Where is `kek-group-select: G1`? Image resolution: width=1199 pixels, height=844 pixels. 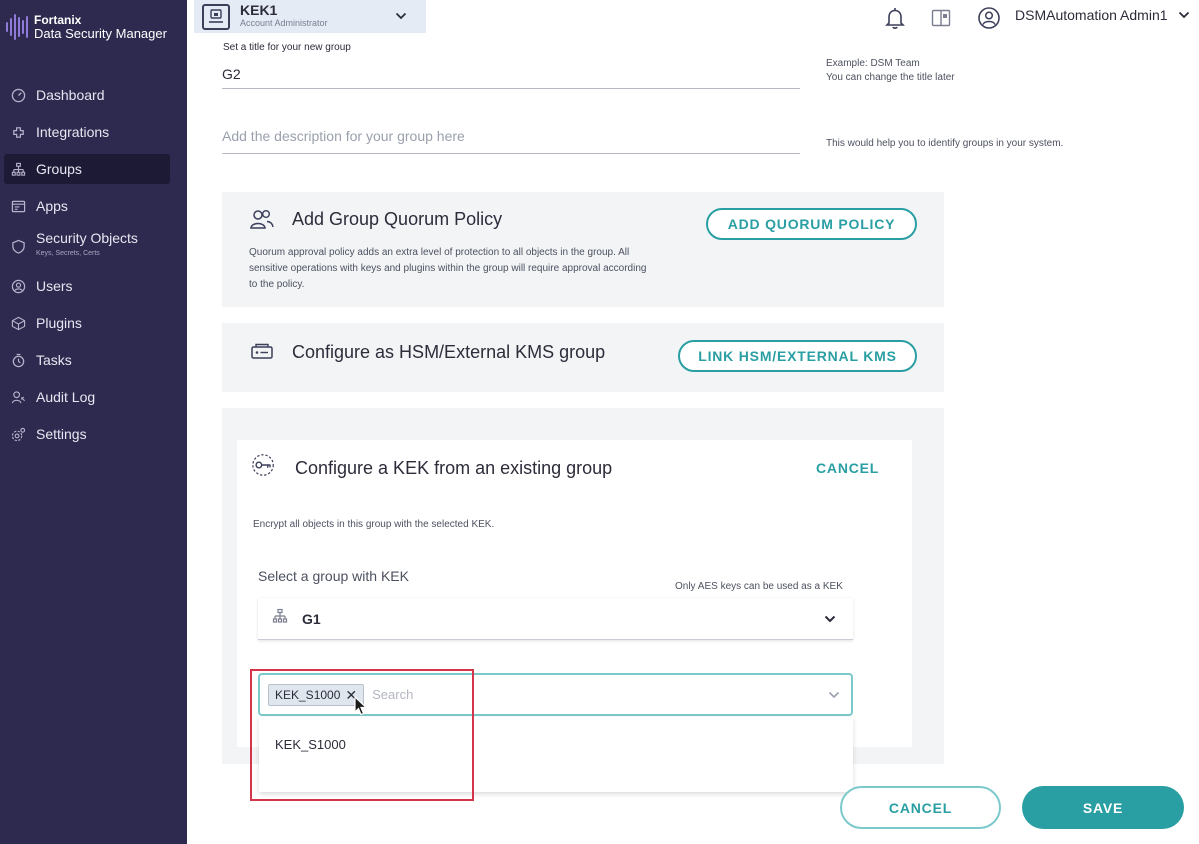 kek-group-select: G1 is located at coordinates (555, 619).